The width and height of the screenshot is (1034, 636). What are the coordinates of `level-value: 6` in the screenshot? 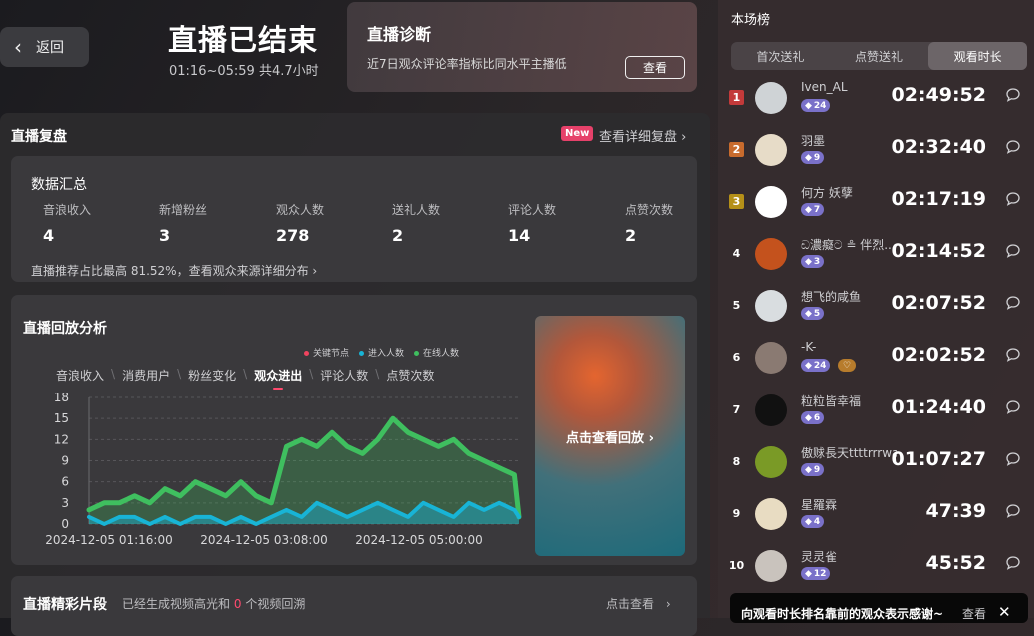 It's located at (817, 417).